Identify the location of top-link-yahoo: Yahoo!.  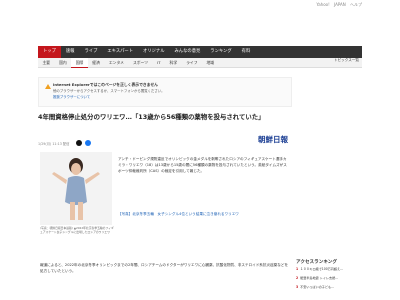
(322, 4).